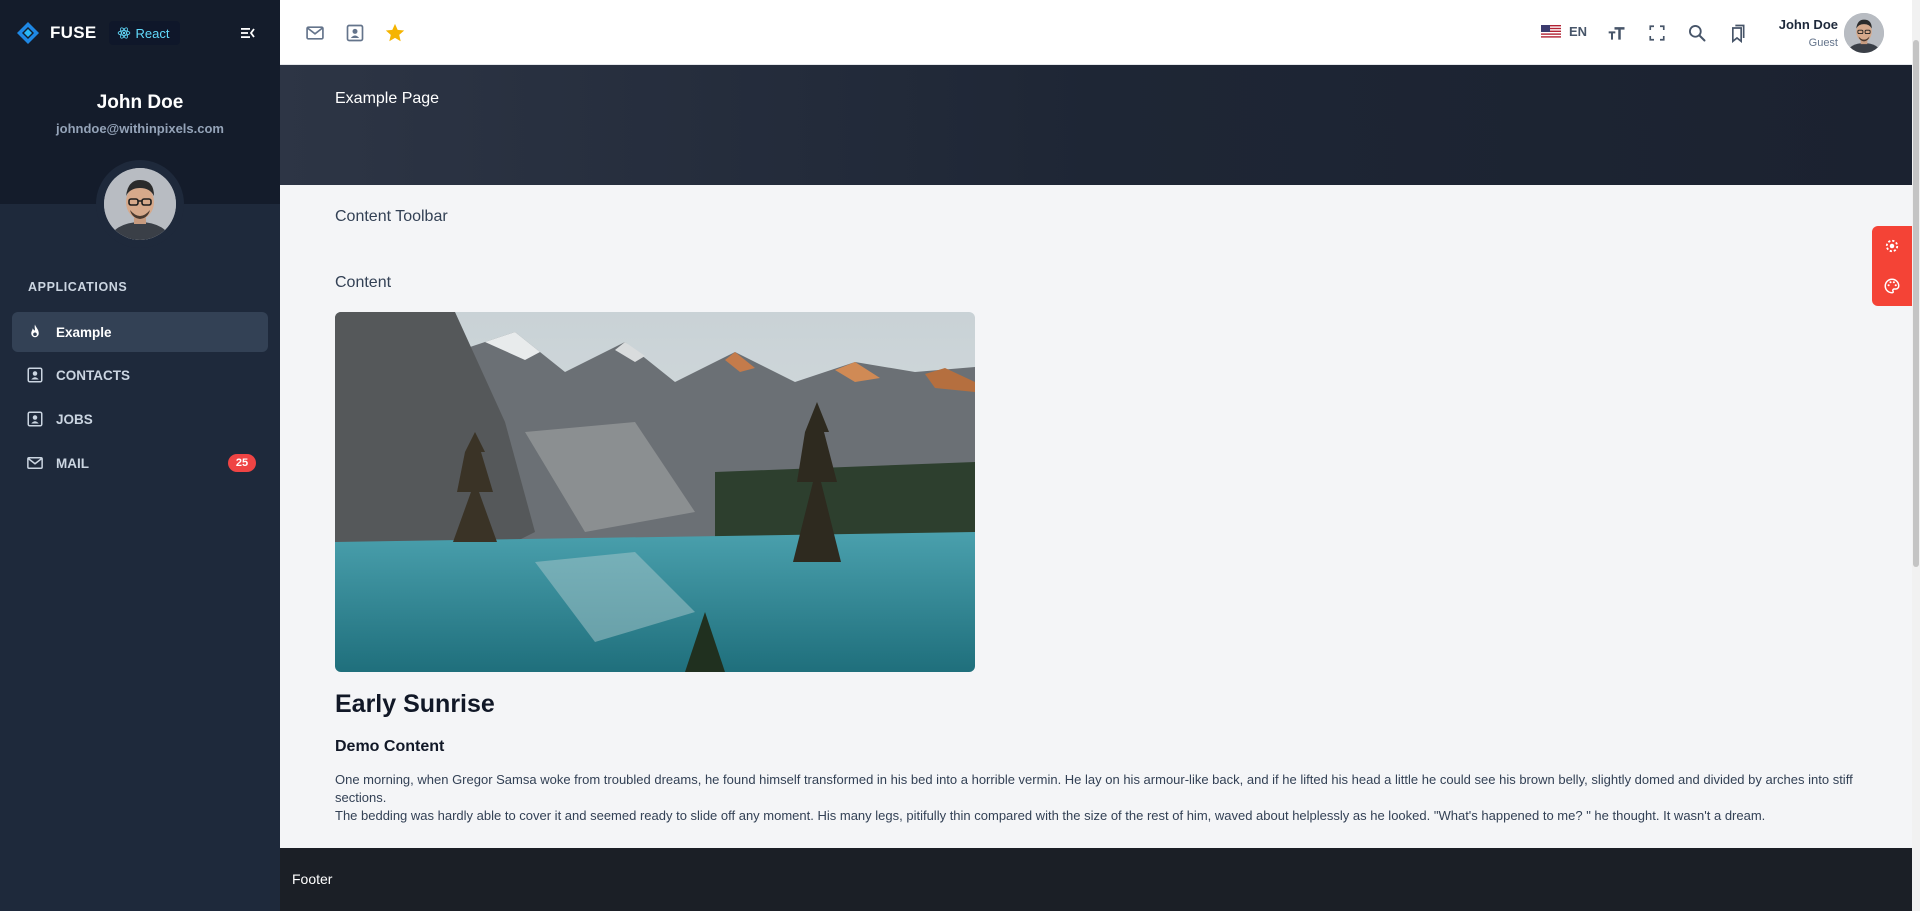  What do you see at coordinates (152, 33) in the screenshot?
I see `react-badge-label: React` at bounding box center [152, 33].